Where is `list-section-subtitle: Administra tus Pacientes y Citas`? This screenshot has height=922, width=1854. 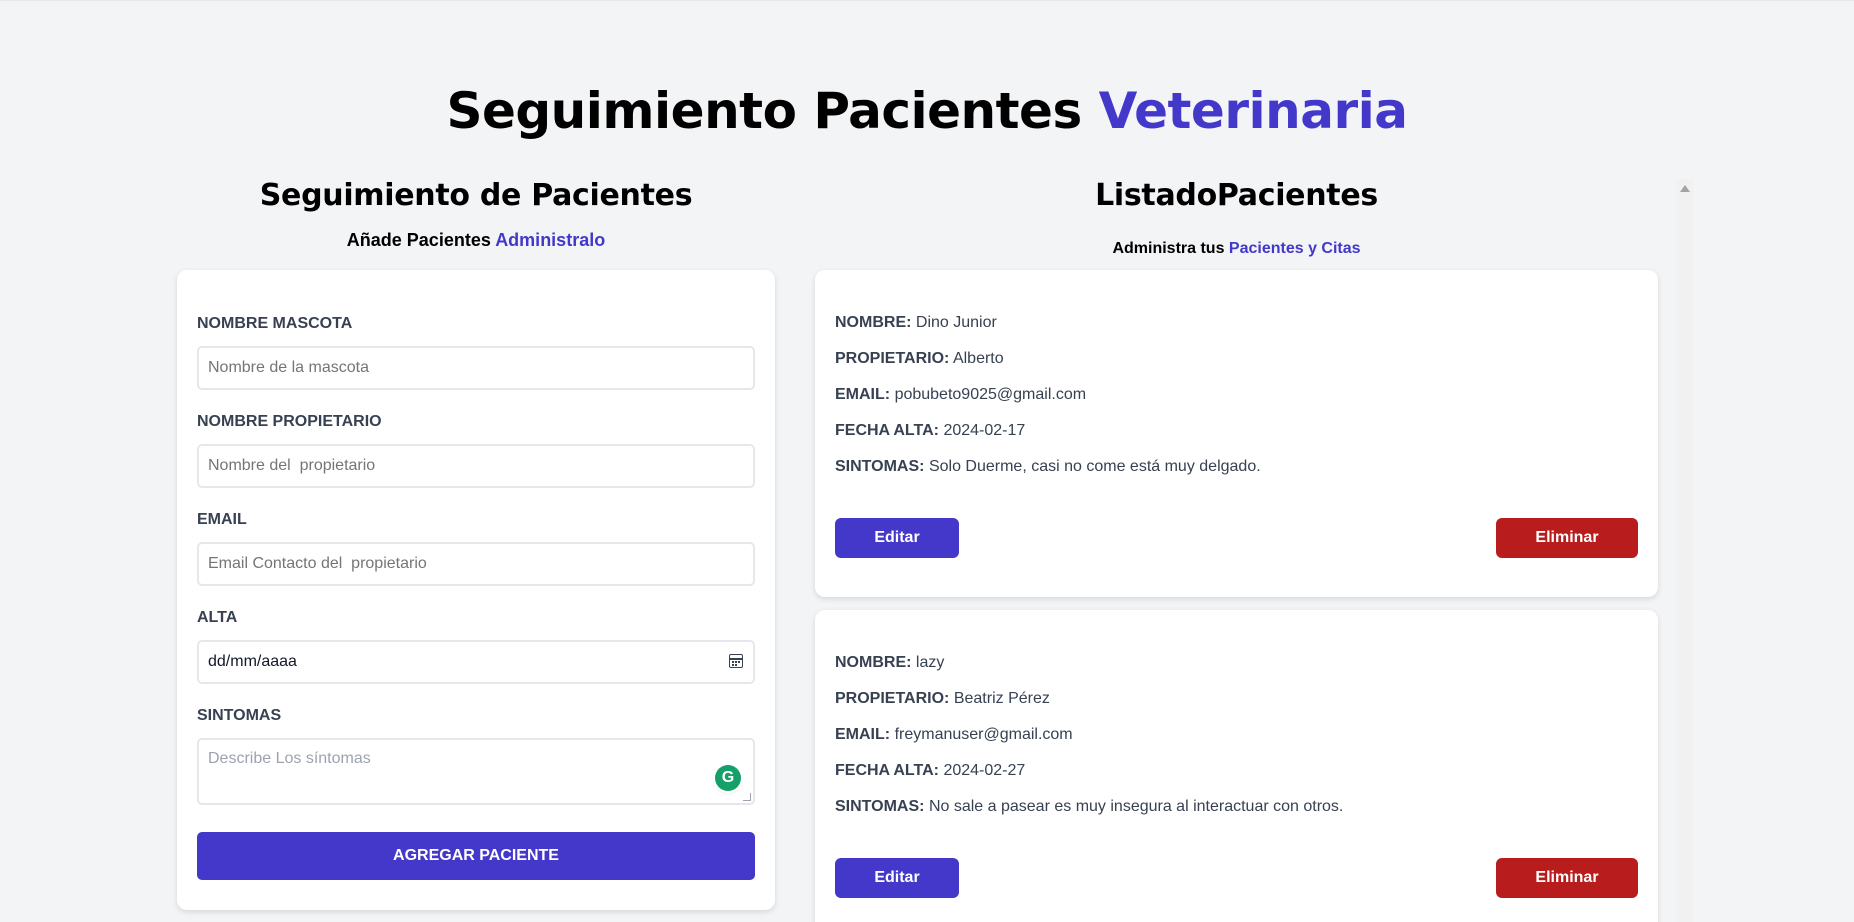 list-section-subtitle: Administra tus Pacientes y Citas is located at coordinates (1236, 249).